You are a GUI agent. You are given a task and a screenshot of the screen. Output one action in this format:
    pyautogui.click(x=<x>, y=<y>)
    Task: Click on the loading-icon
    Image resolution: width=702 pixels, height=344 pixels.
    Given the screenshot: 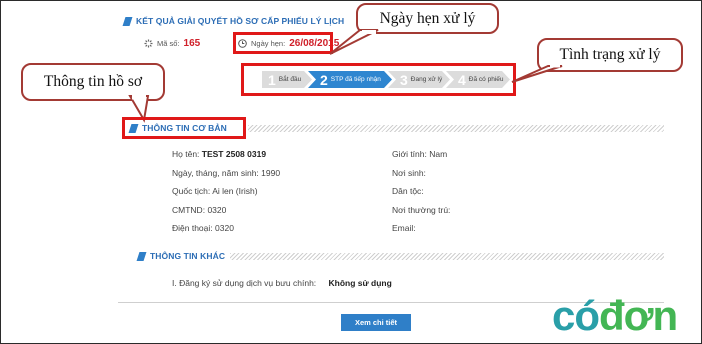 What is the action you would take?
    pyautogui.click(x=148, y=43)
    